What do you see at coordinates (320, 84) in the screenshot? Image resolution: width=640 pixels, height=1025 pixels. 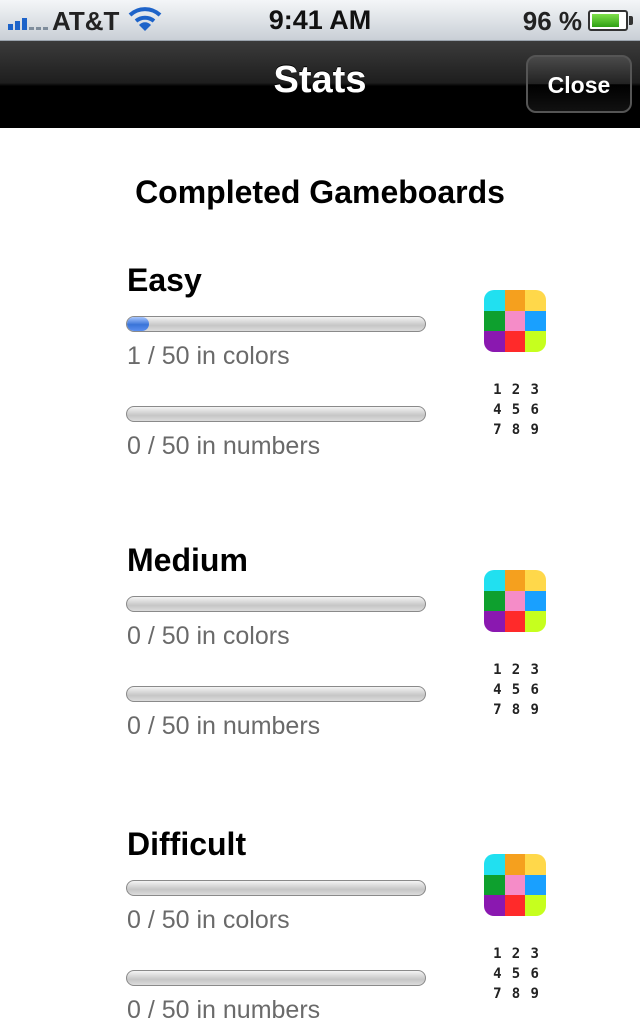 I see `navigation-bar: Stats Close` at bounding box center [320, 84].